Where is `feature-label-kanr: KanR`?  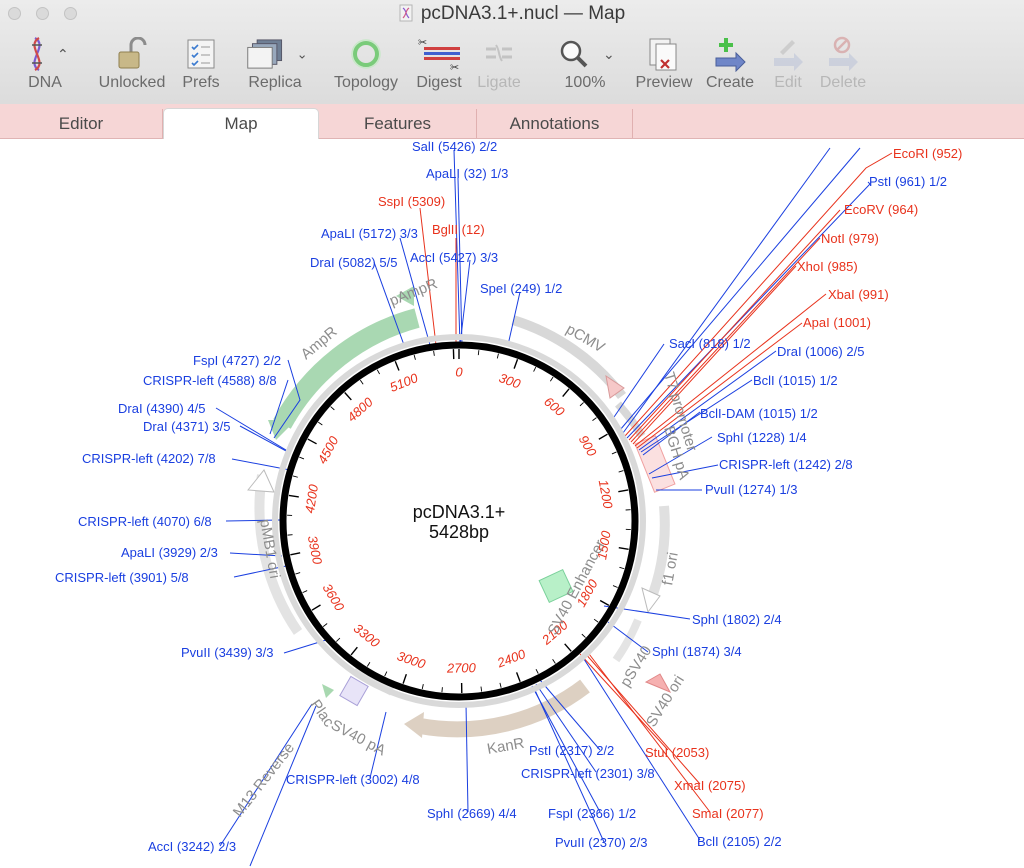
feature-label-kanr: KanR is located at coordinates (506, 746).